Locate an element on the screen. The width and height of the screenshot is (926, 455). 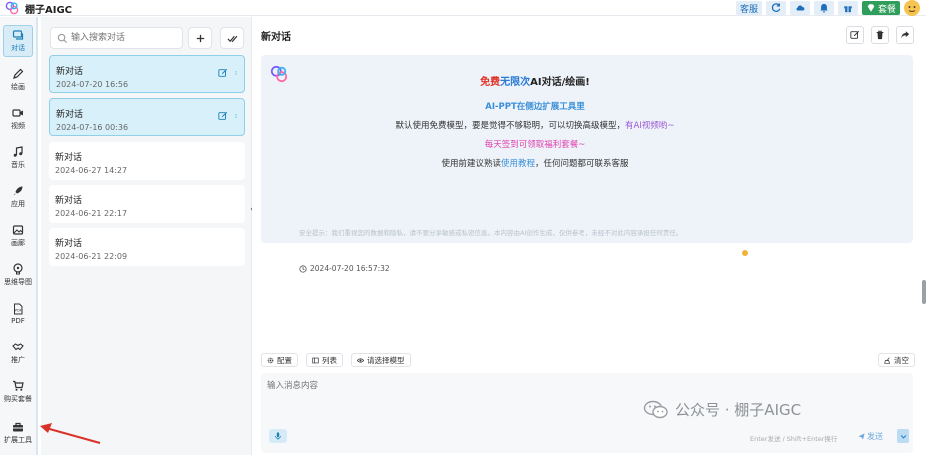
nav-item-gallery: 画廊 is located at coordinates (18, 236).